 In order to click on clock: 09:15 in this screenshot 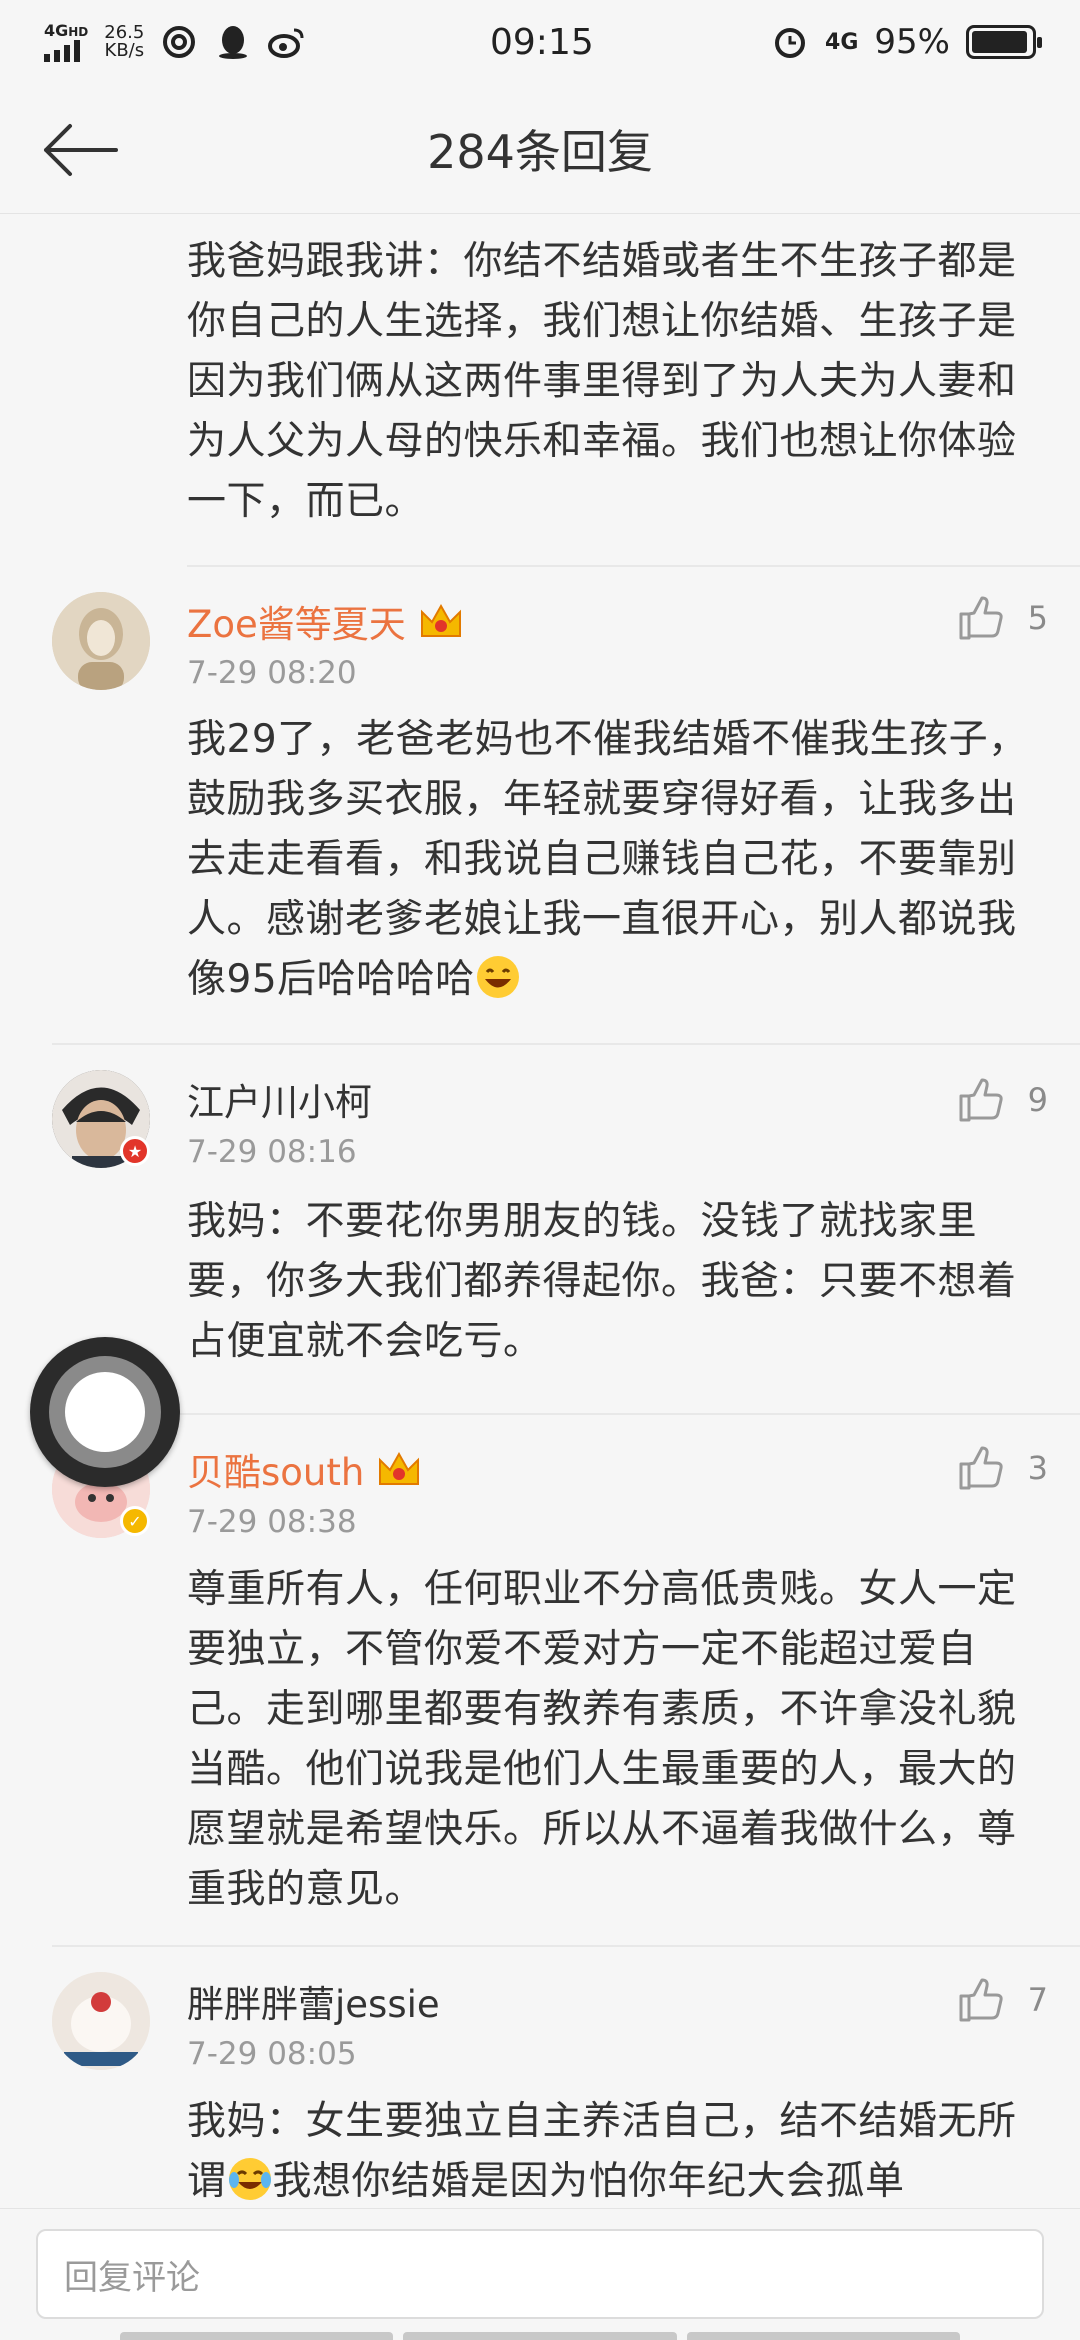, I will do `click(542, 42)`.